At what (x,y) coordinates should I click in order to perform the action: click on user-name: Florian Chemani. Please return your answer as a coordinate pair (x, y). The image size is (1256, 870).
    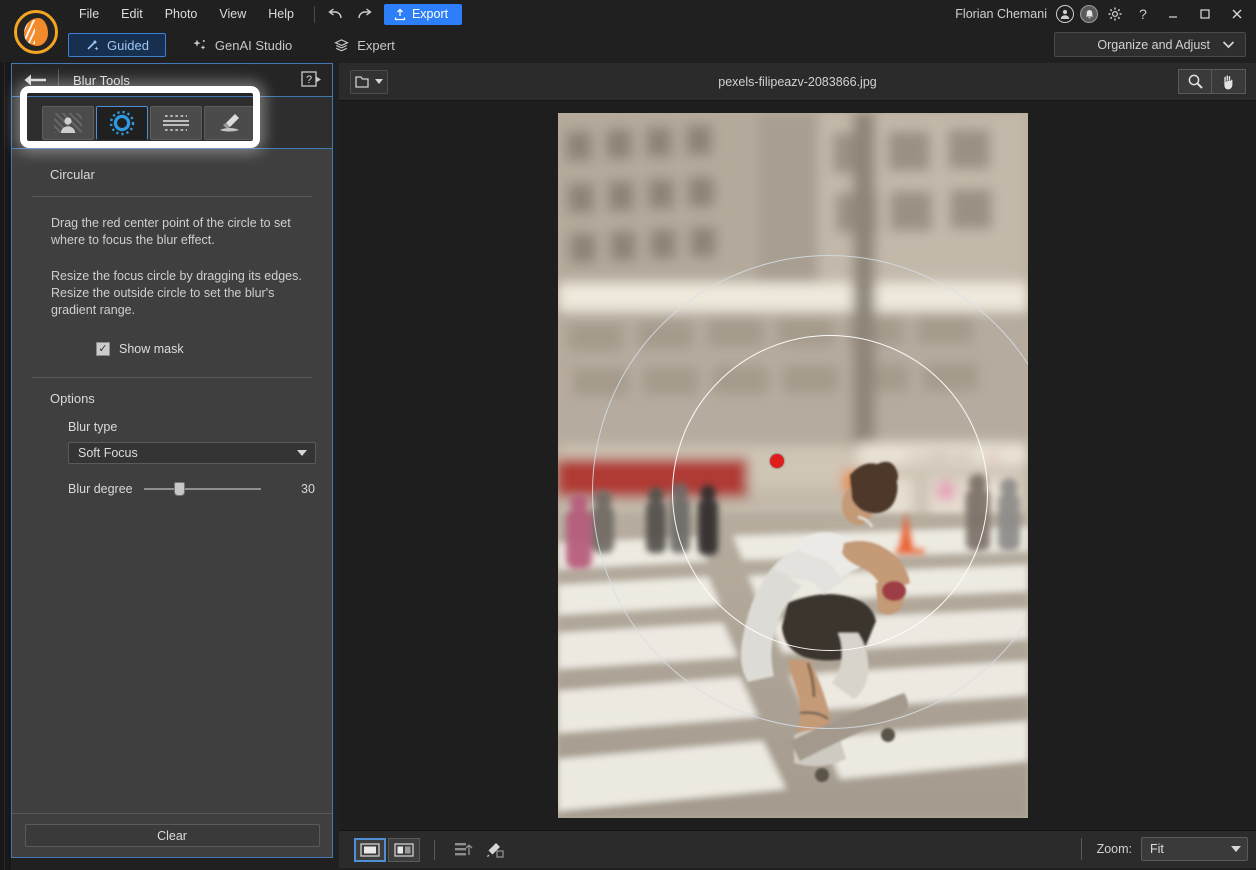
    Looking at the image, I should click on (1001, 14).